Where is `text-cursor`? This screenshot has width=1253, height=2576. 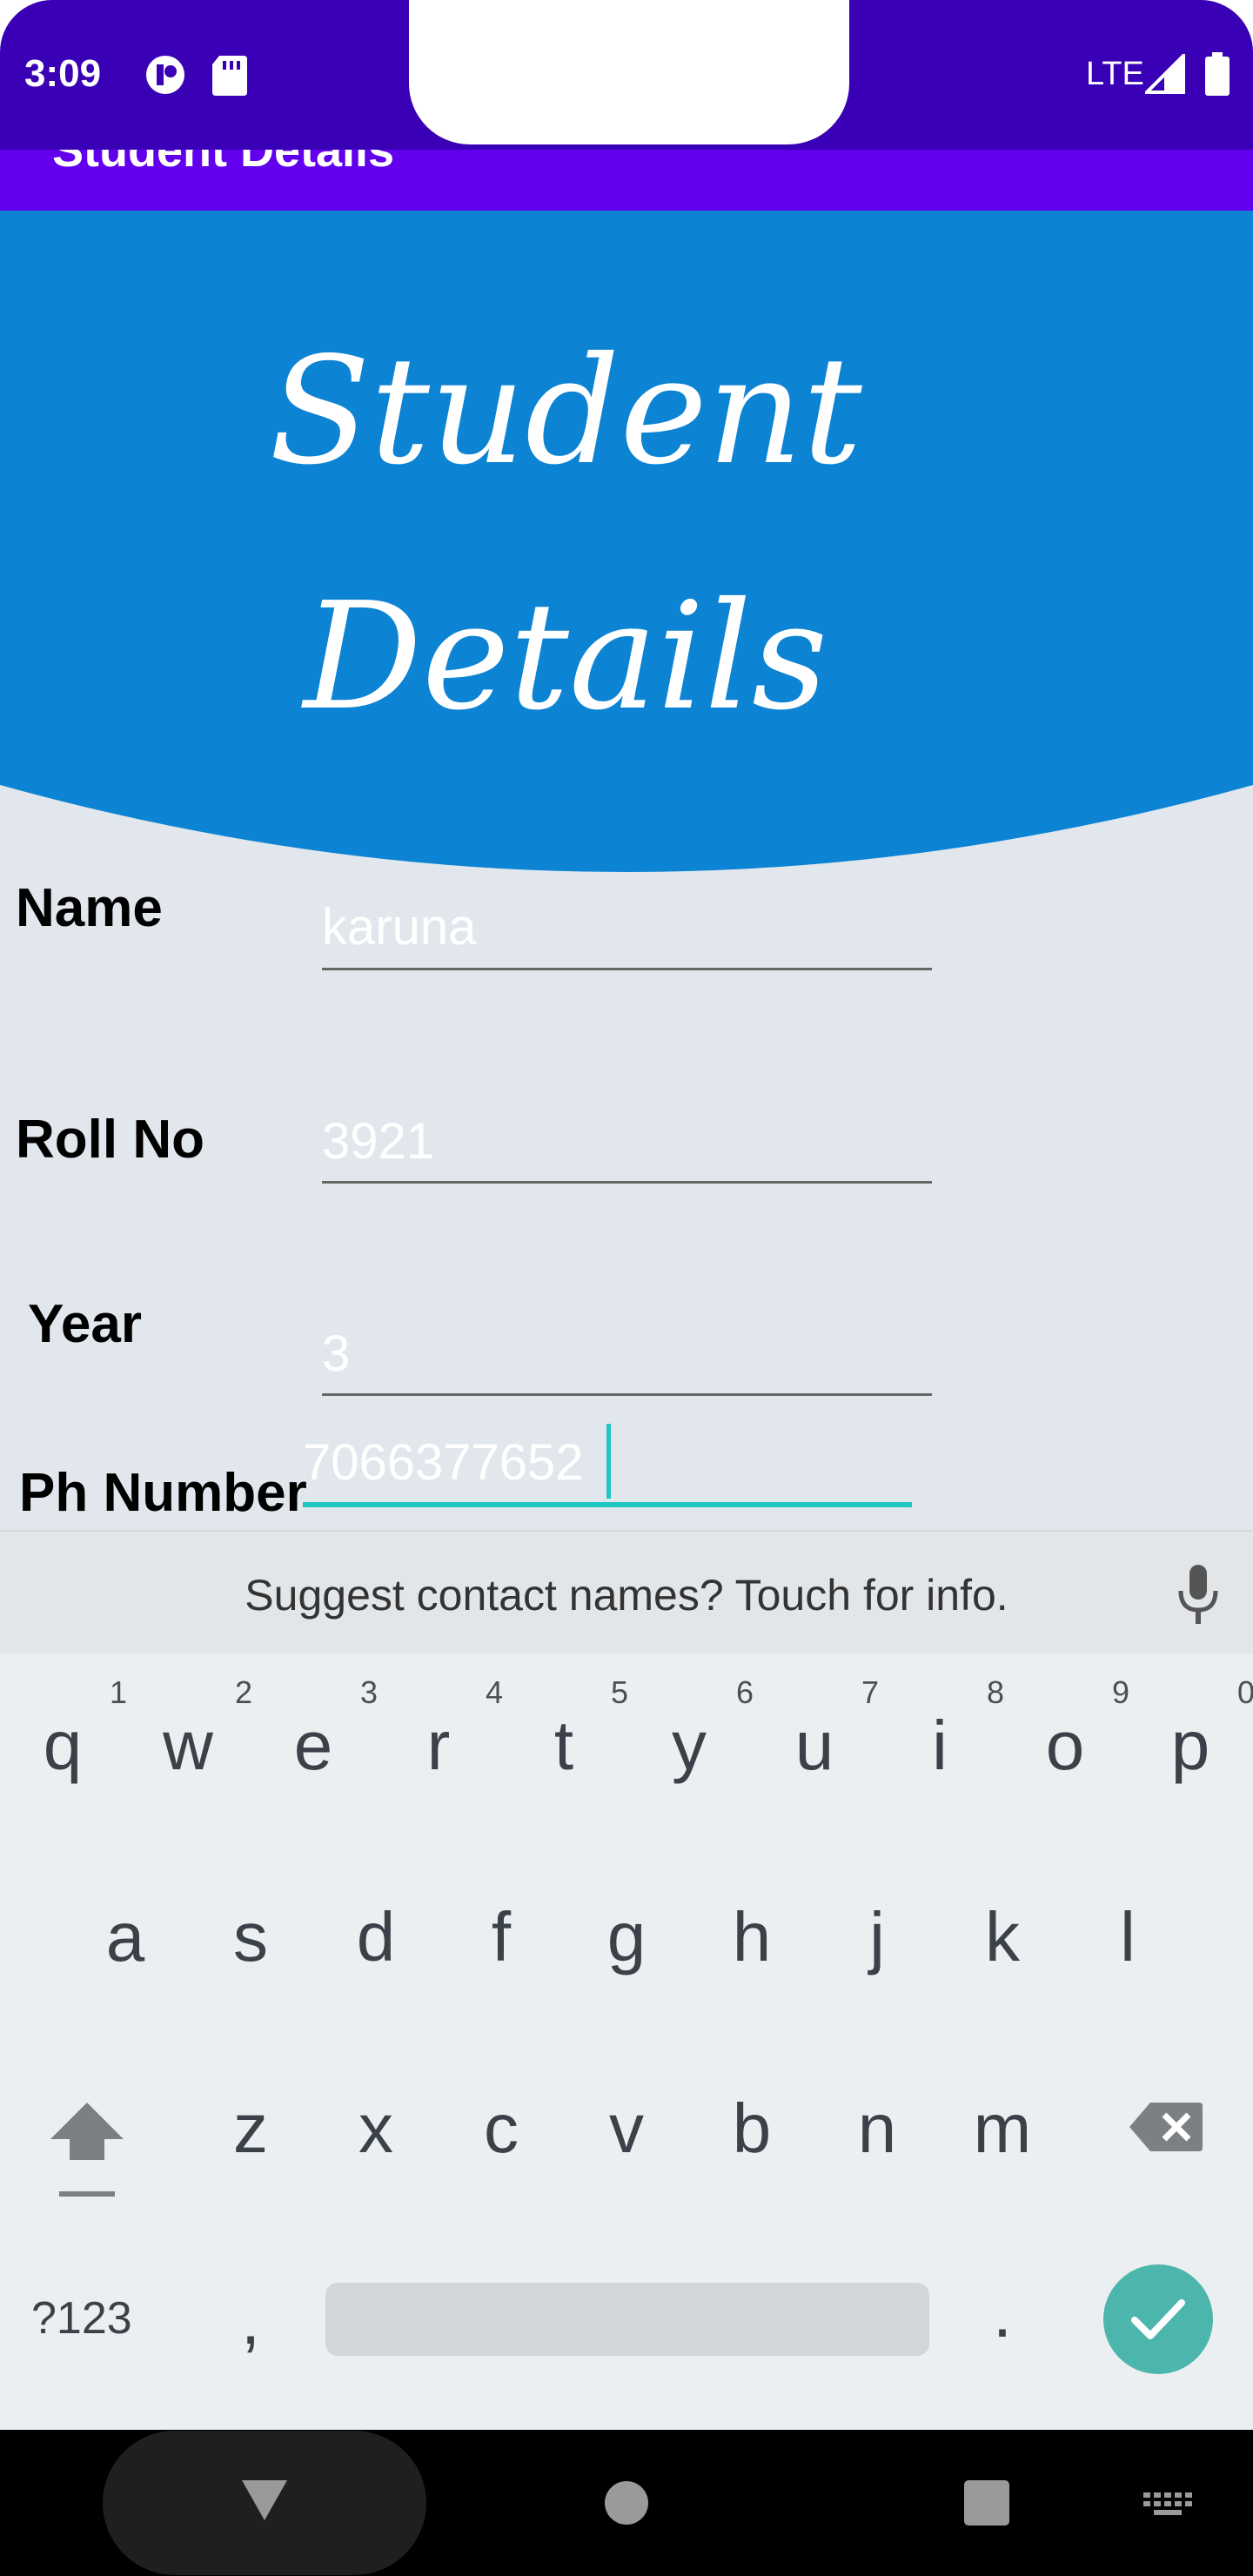 text-cursor is located at coordinates (608, 1461).